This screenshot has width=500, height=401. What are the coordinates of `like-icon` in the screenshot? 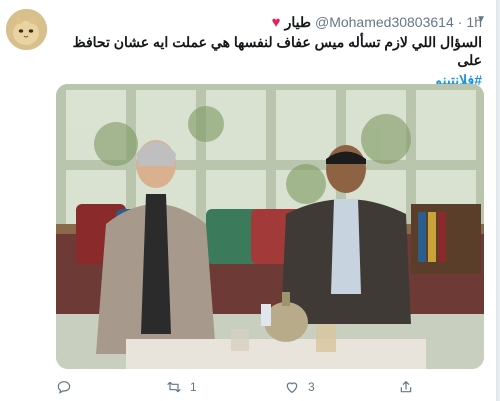 It's located at (292, 387).